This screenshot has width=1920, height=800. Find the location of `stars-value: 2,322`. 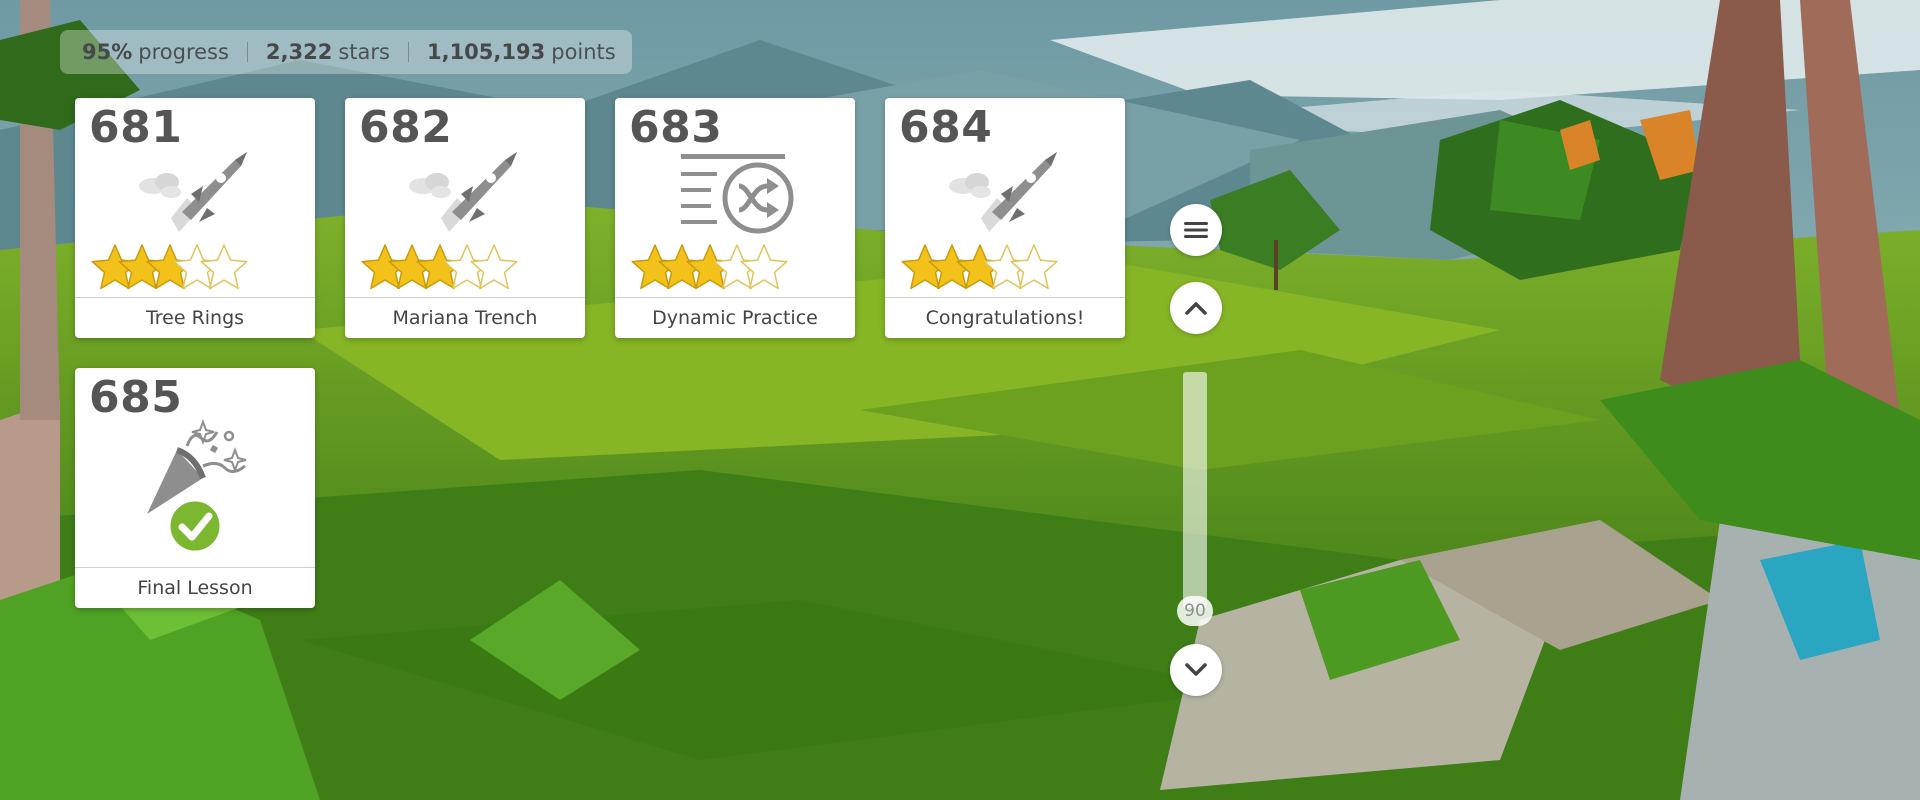

stars-value: 2,322 is located at coordinates (299, 52).